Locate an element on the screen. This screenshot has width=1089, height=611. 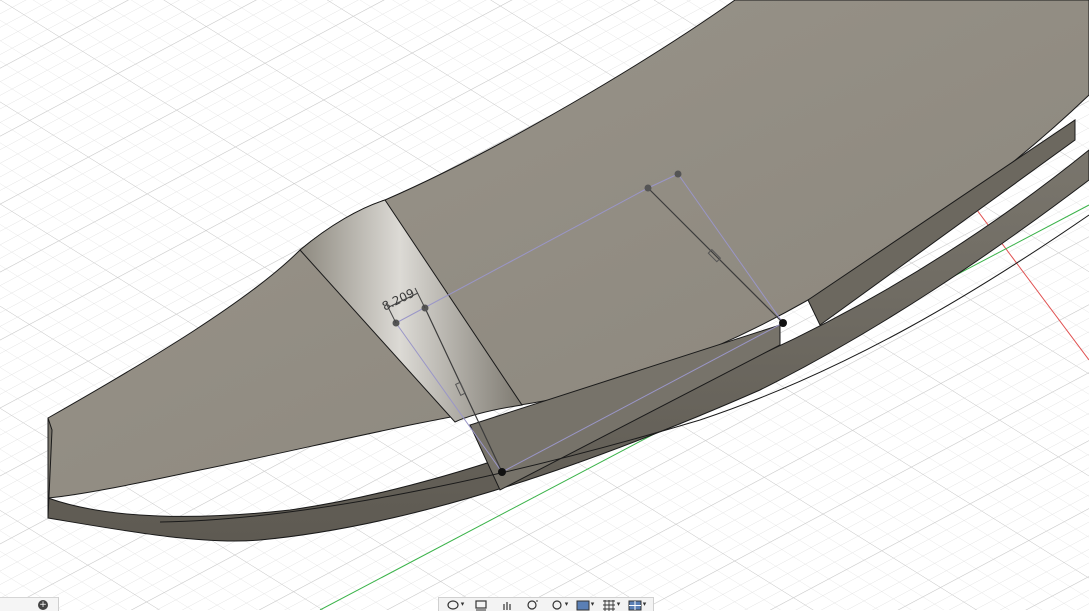
viewports-button: ▾ is located at coordinates (637, 604).